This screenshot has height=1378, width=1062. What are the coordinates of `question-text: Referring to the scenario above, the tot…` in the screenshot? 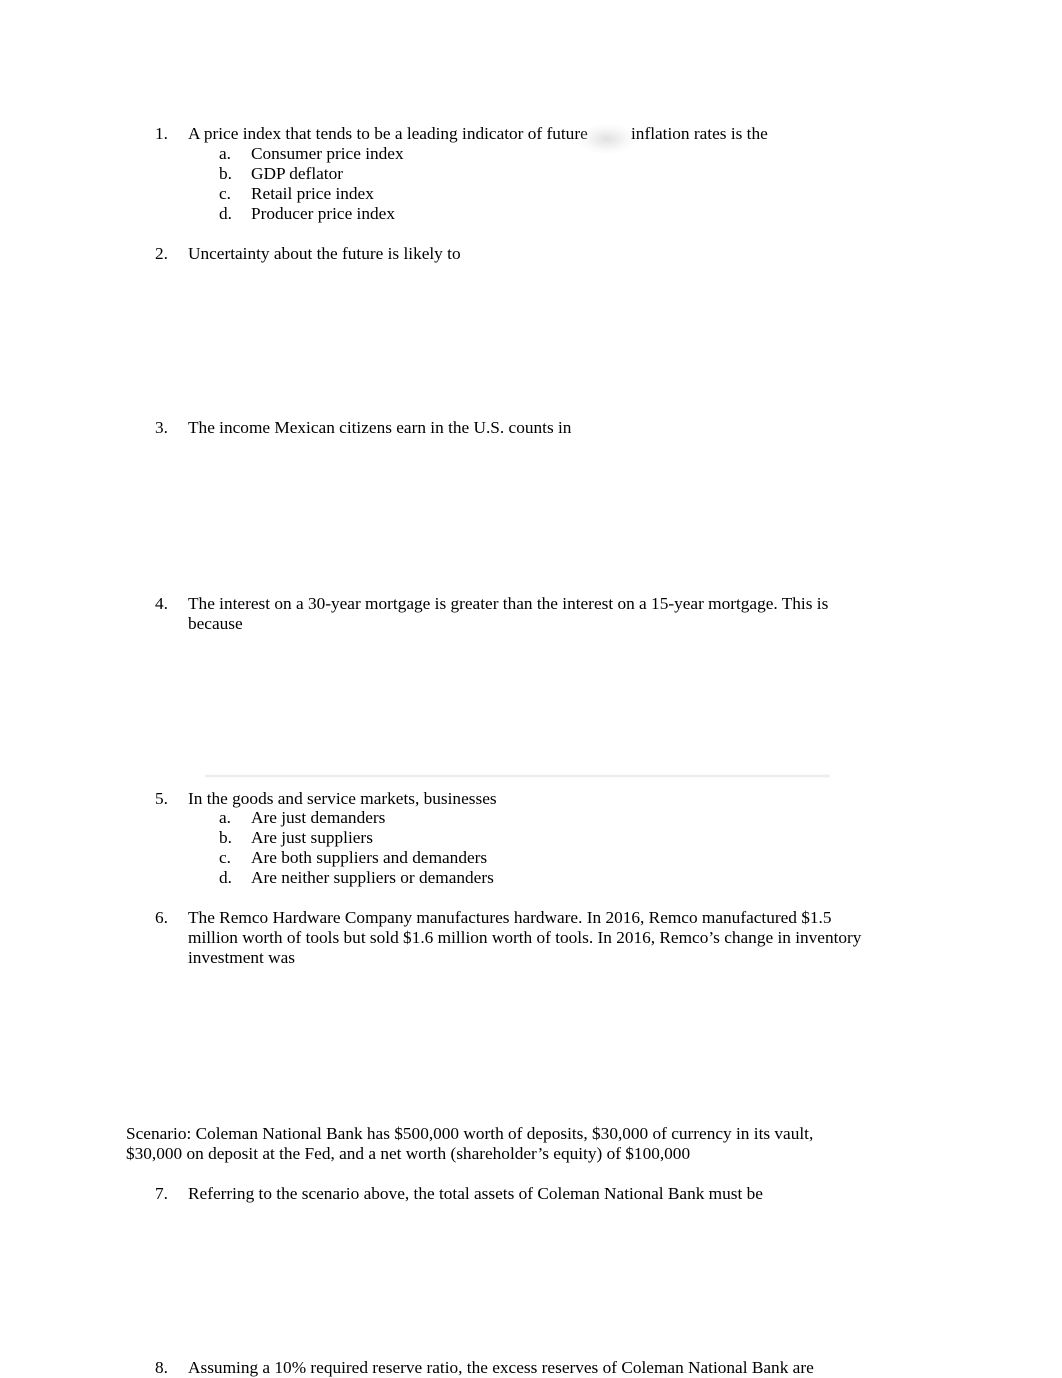 It's located at (475, 1193).